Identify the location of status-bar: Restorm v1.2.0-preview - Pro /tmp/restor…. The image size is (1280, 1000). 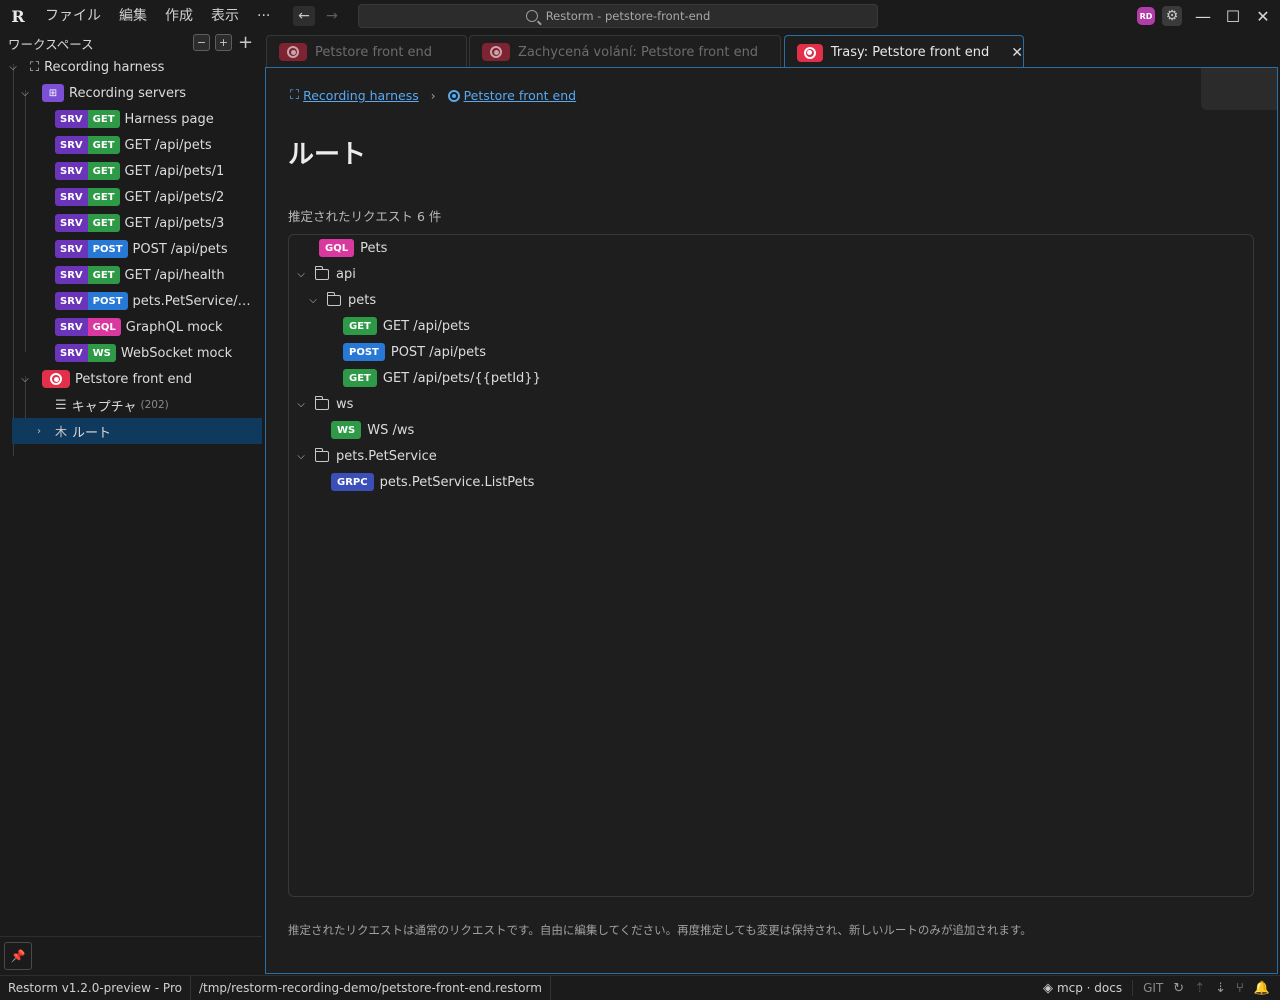
(640, 987).